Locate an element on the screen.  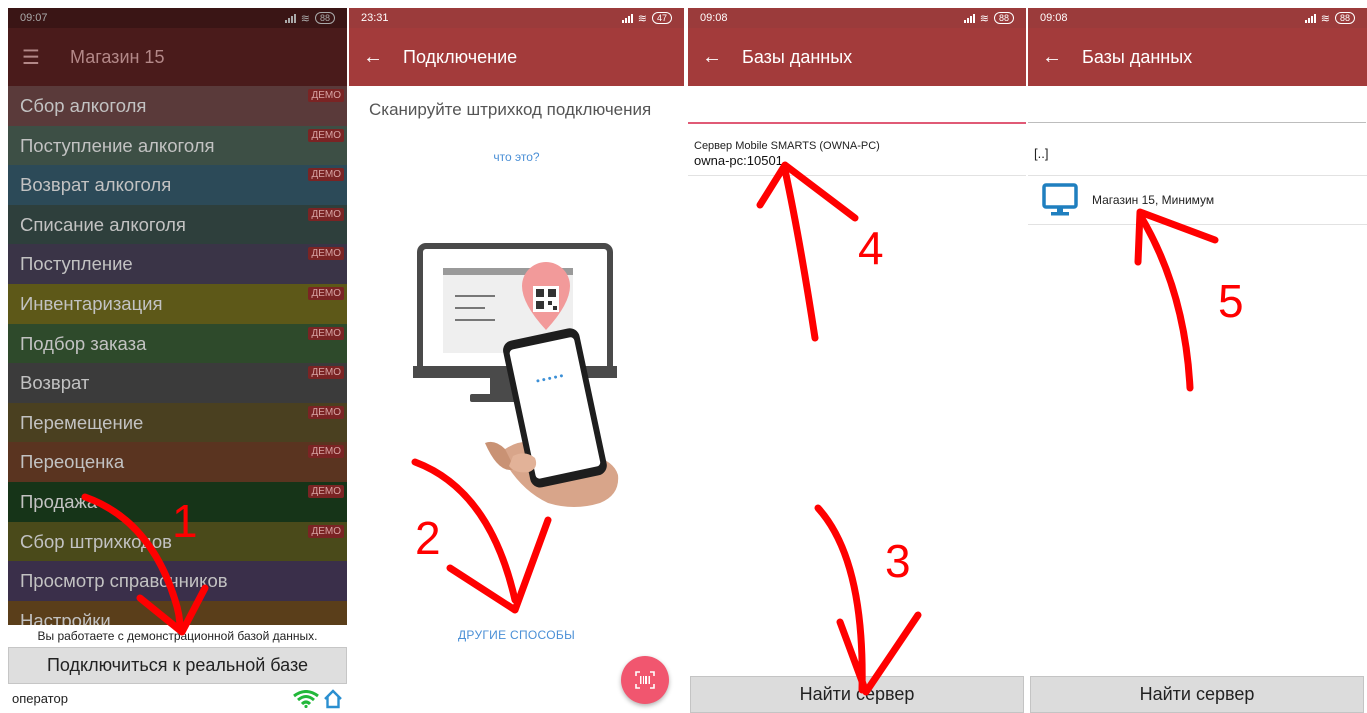
menu-item-label: Перемещение is located at coordinates (82, 422).